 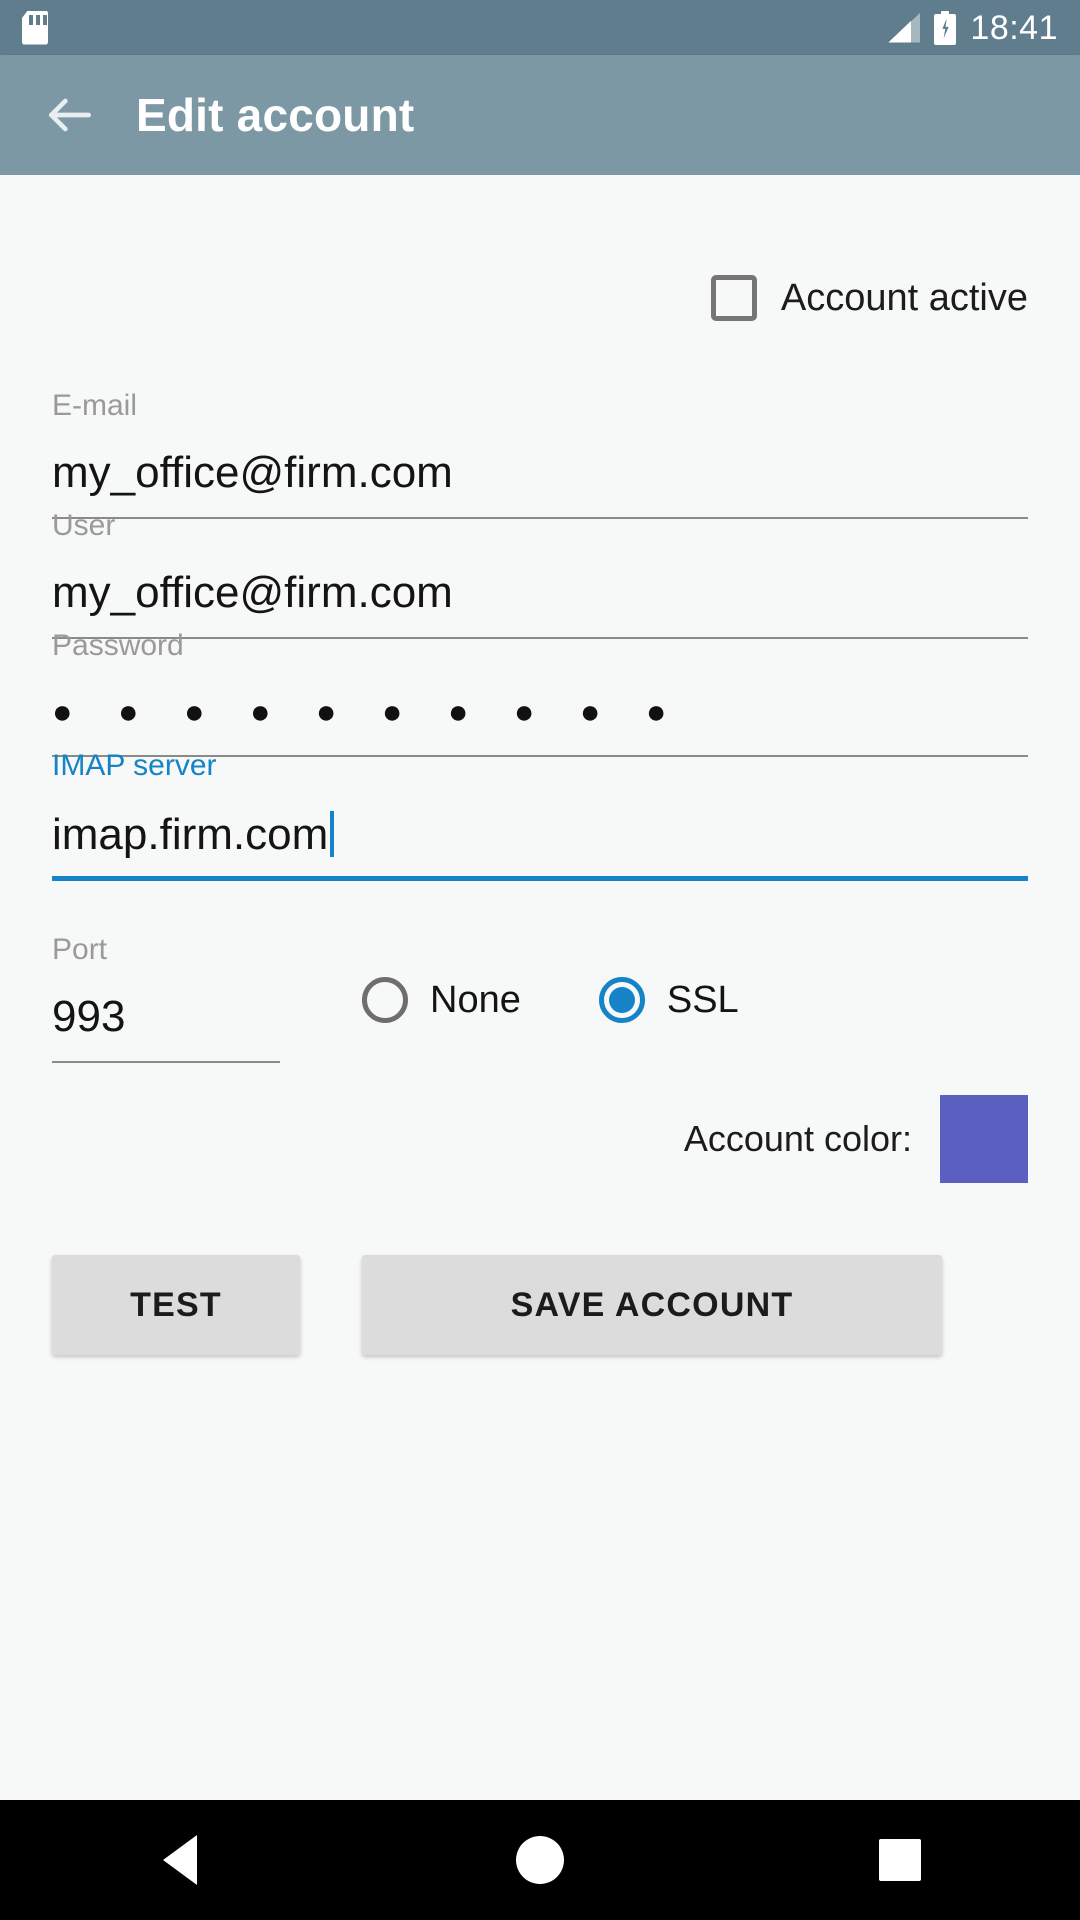 I want to click on nav-recents-square-icon, so click(x=900, y=1860).